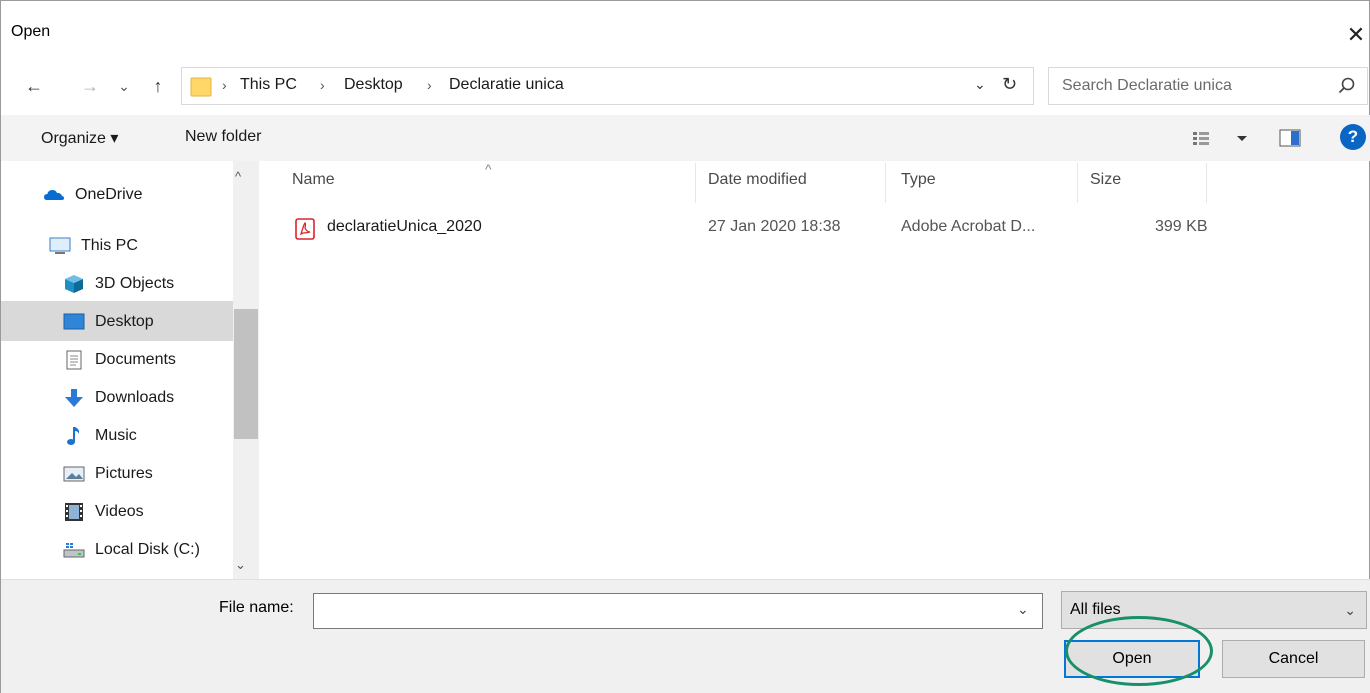  What do you see at coordinates (980, 84) in the screenshot?
I see `address-dropdown-icon: ⌄` at bounding box center [980, 84].